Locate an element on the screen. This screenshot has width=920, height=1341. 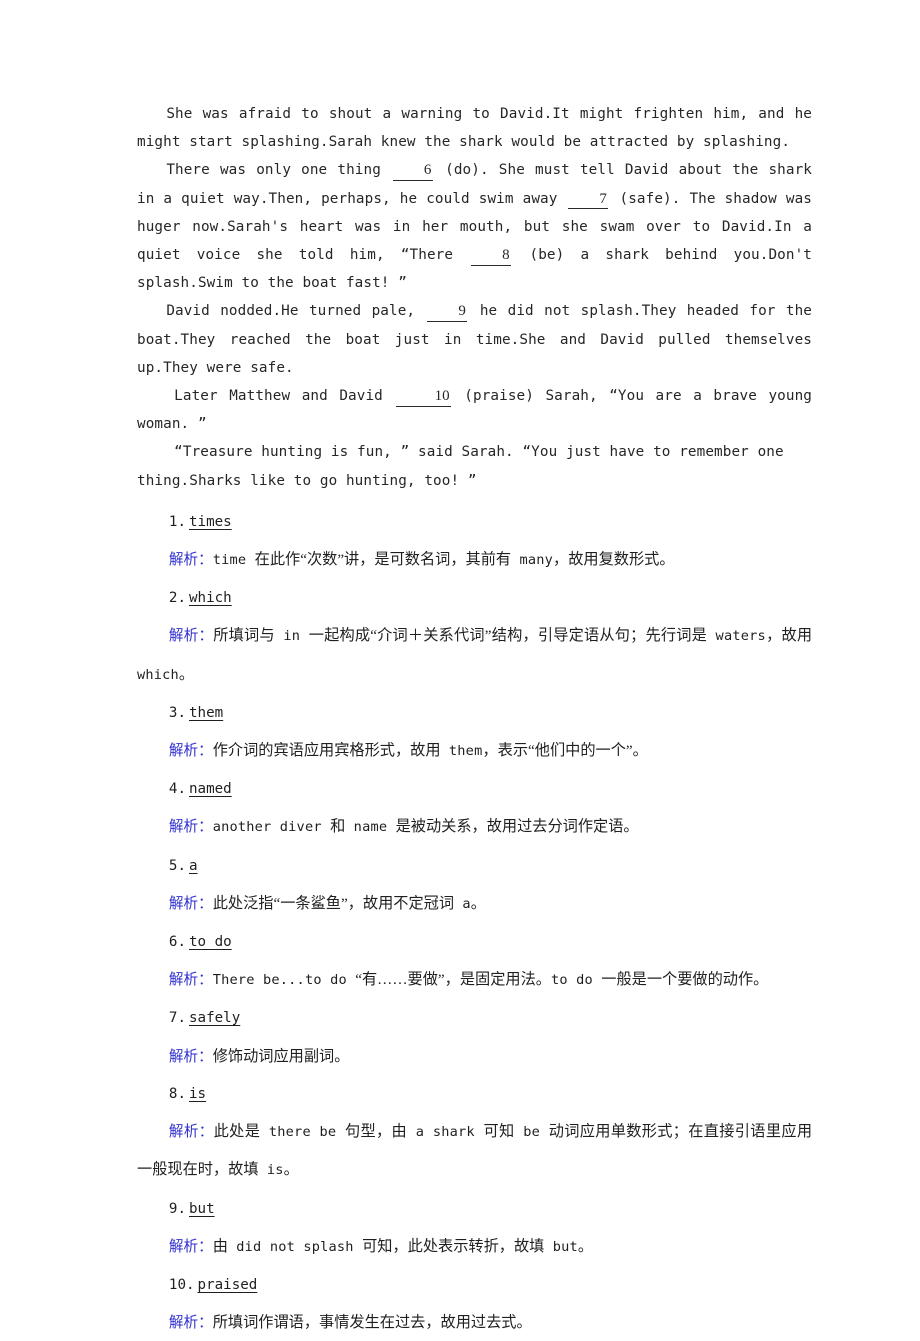
answer-item: 8. is is located at coordinates (474, 1094).